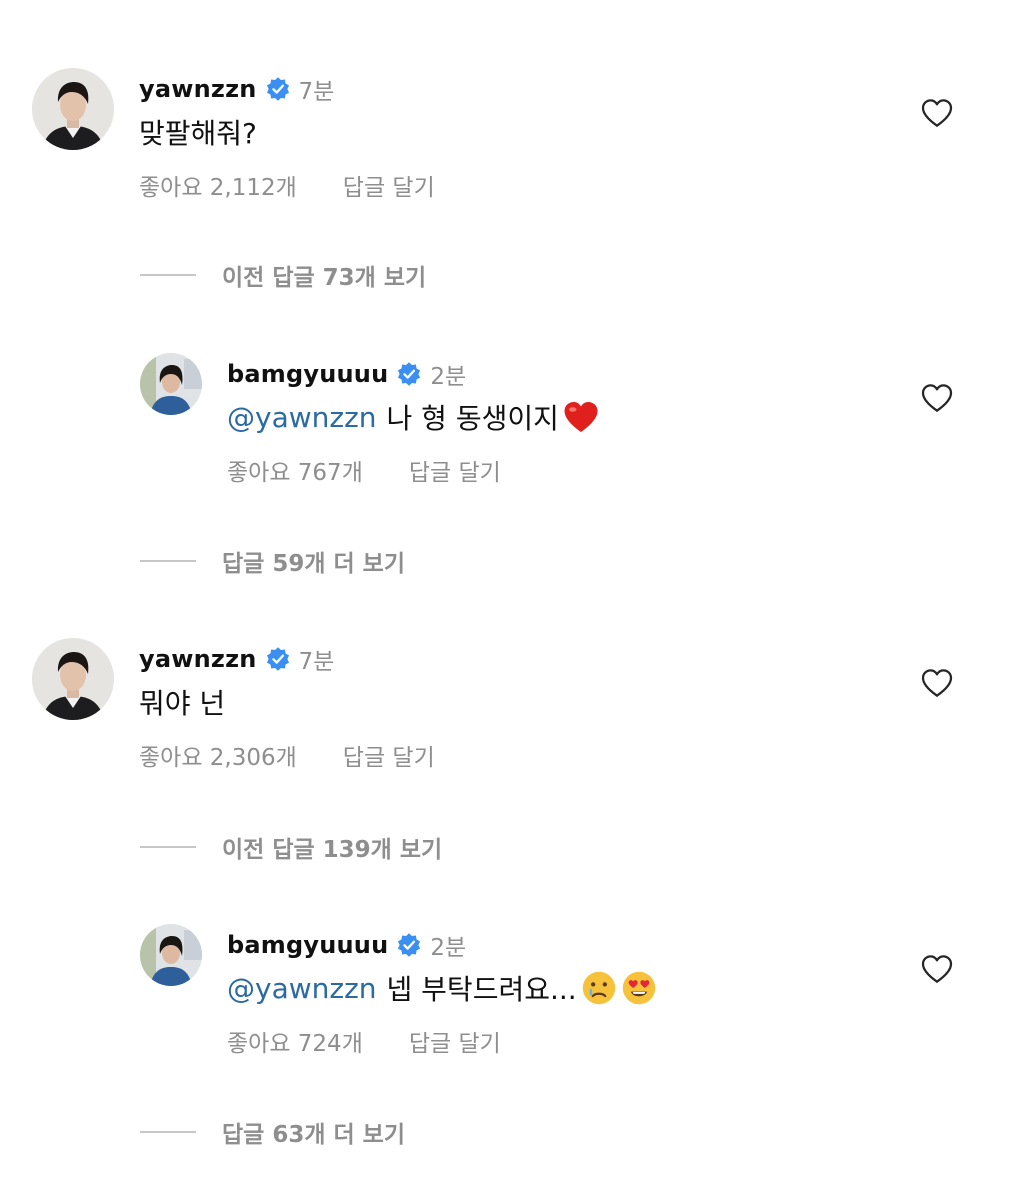 The image size is (1011, 1200). I want to click on comment-text: 맞팔해줘?, so click(198, 132).